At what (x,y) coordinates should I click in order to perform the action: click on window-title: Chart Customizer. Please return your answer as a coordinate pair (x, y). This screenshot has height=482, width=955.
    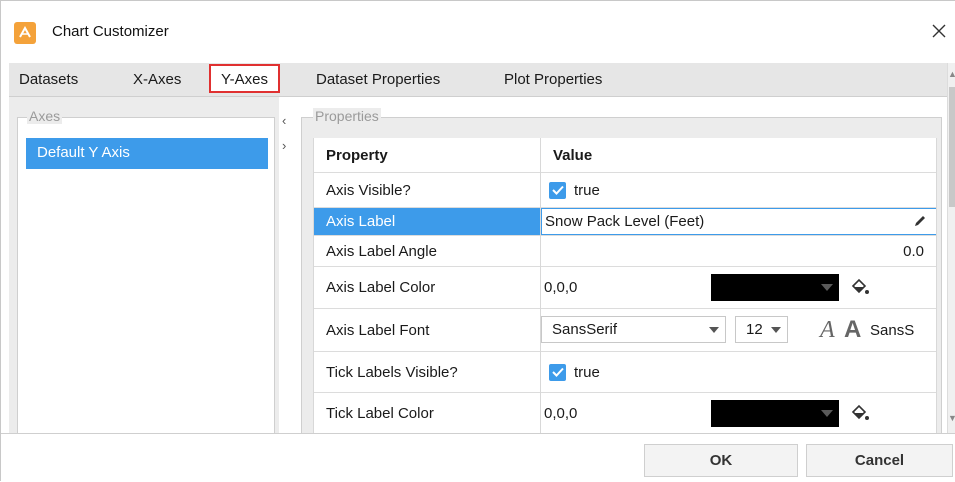
    Looking at the image, I should click on (110, 31).